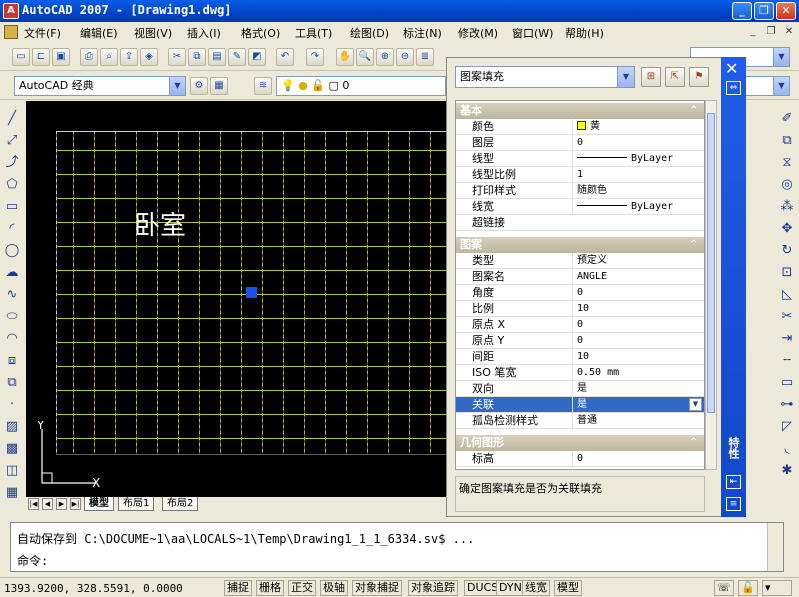 The height and width of the screenshot is (597, 799). I want to click on explode-icon: ✱, so click(787, 471).